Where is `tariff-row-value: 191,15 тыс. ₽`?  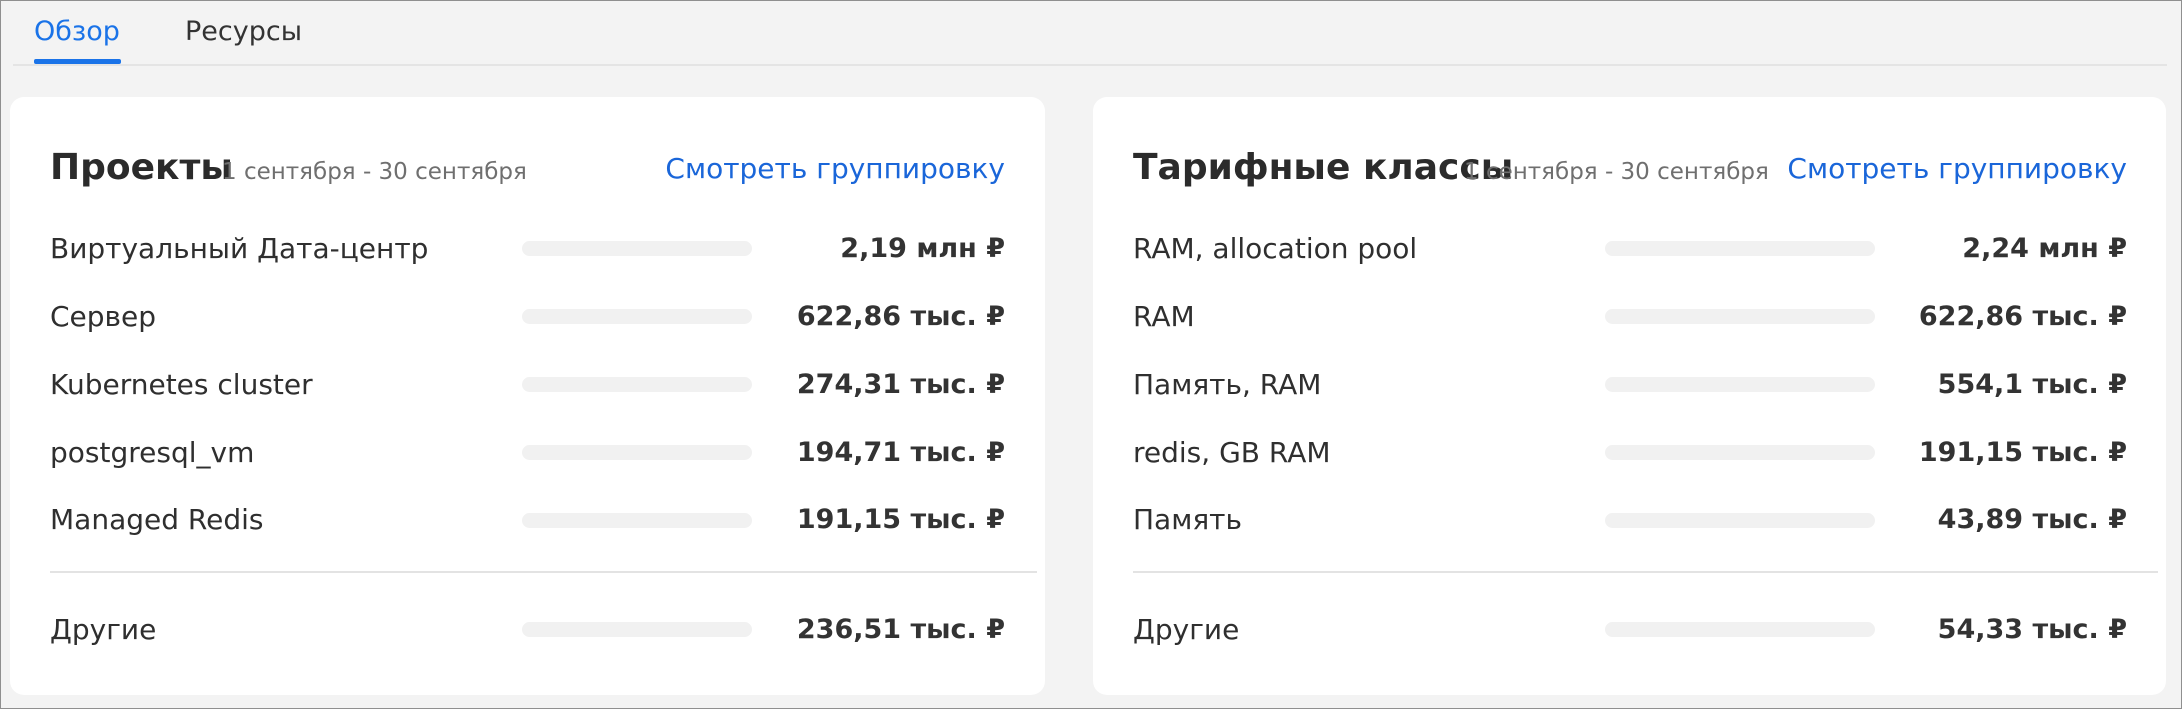
tariff-row-value: 191,15 тыс. ₽ is located at coordinates (2022, 452).